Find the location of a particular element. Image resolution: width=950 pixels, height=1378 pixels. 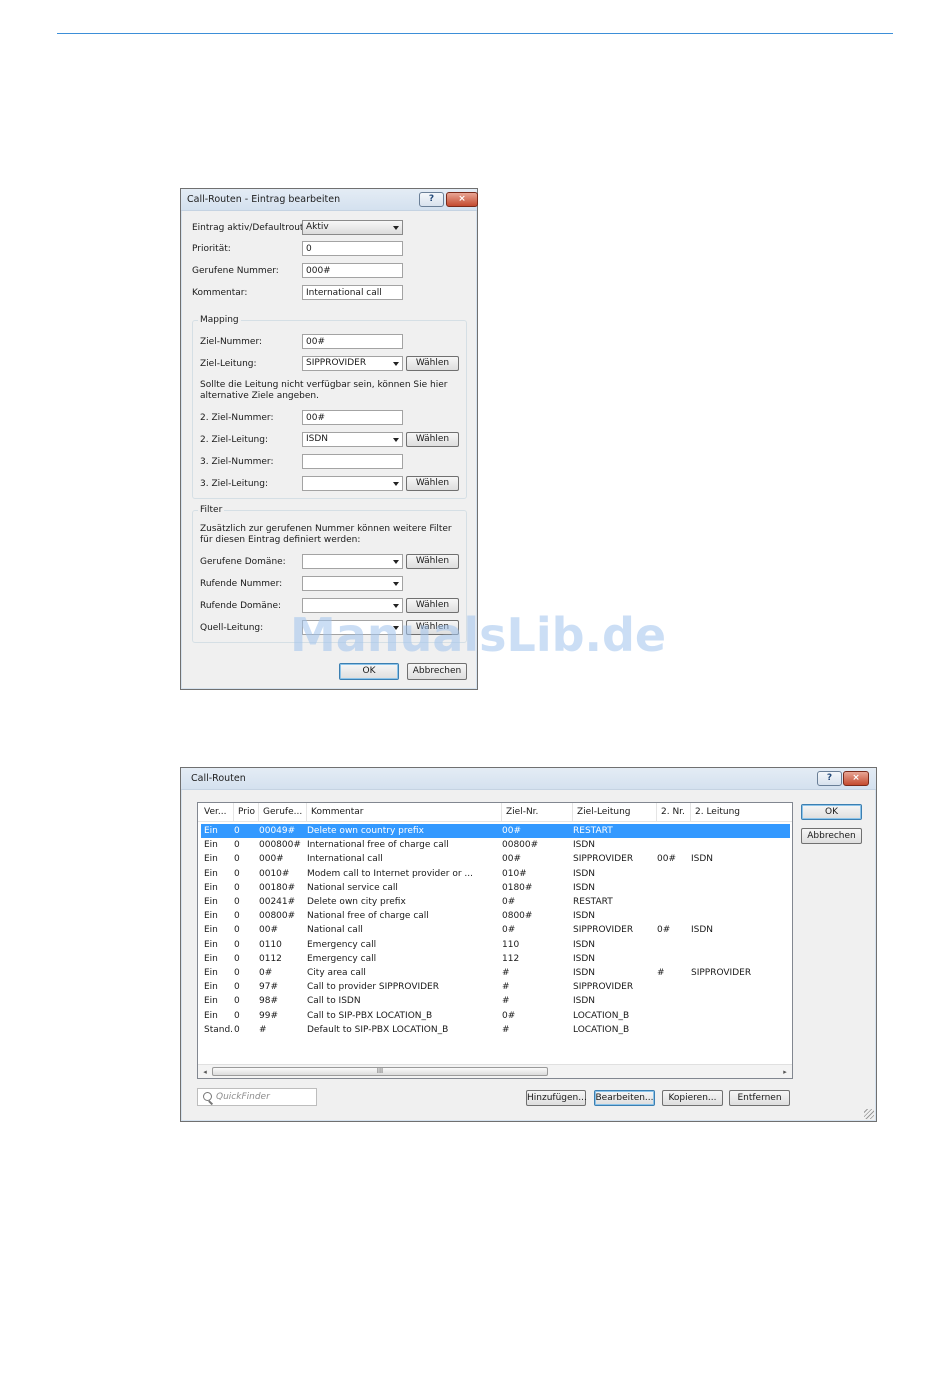

scroll-right-icon: ▸ is located at coordinates (785, 1072).